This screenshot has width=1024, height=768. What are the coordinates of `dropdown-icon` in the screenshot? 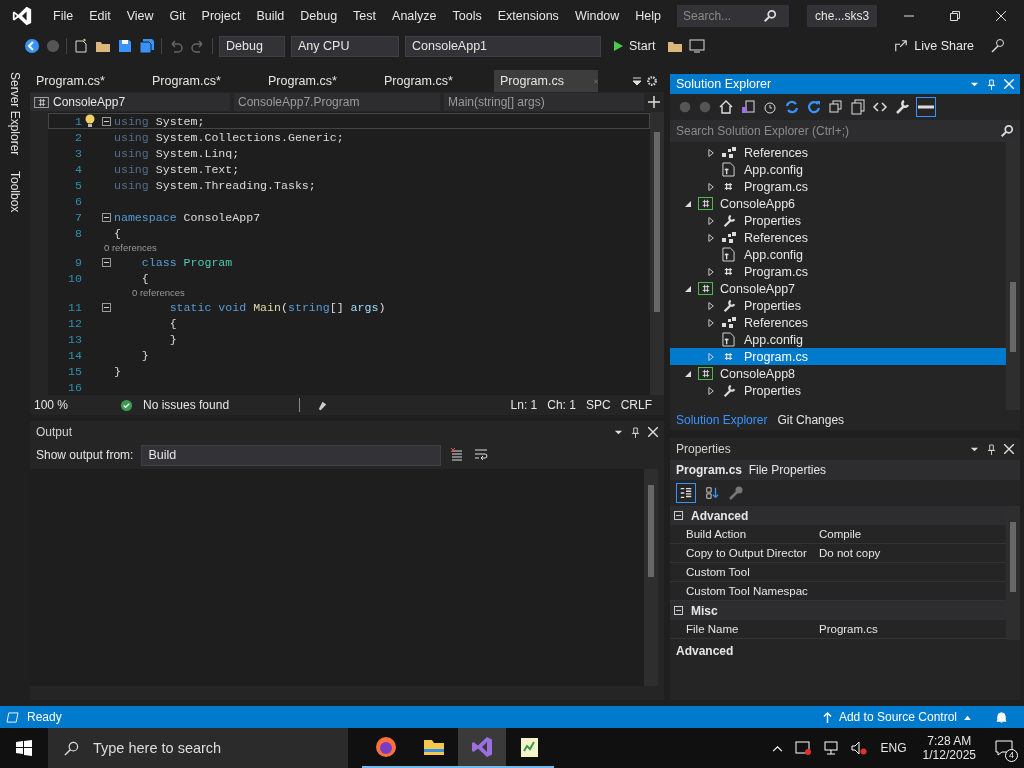 It's located at (637, 81).